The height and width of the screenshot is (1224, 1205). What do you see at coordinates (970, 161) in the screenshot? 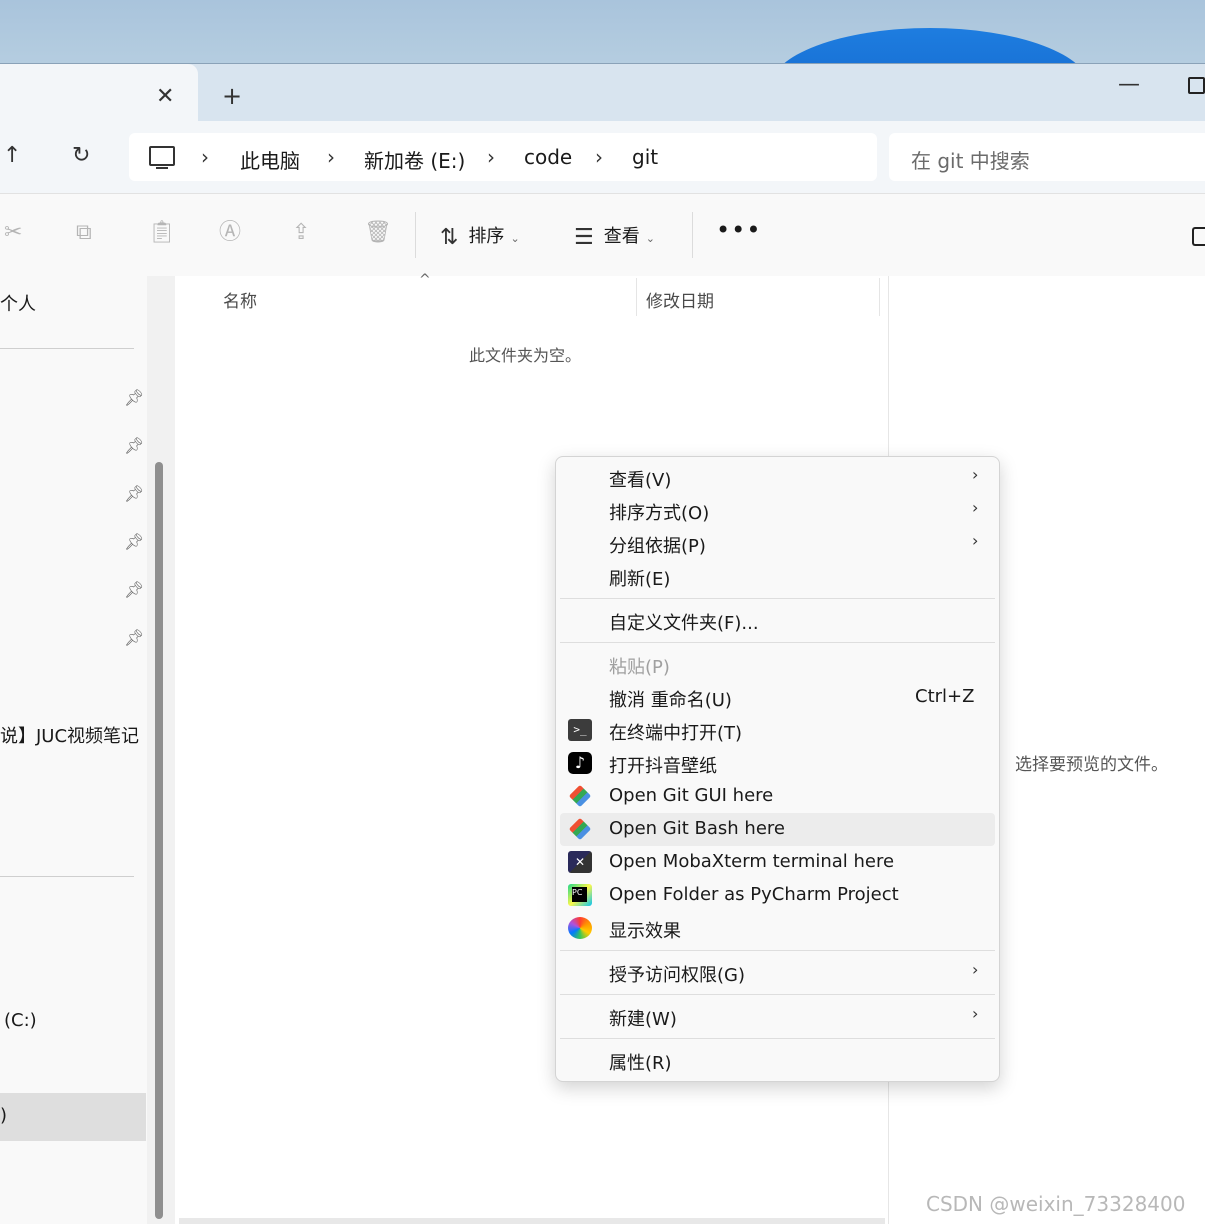
I see `search-placeholder: 在 git 中搜索` at bounding box center [970, 161].